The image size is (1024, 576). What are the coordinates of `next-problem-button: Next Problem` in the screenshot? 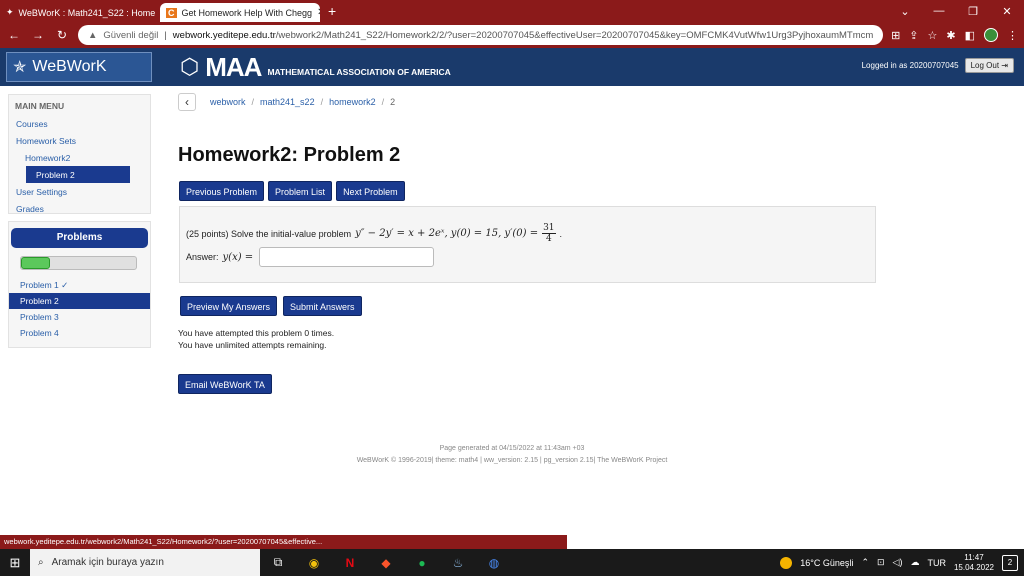 It's located at (370, 191).